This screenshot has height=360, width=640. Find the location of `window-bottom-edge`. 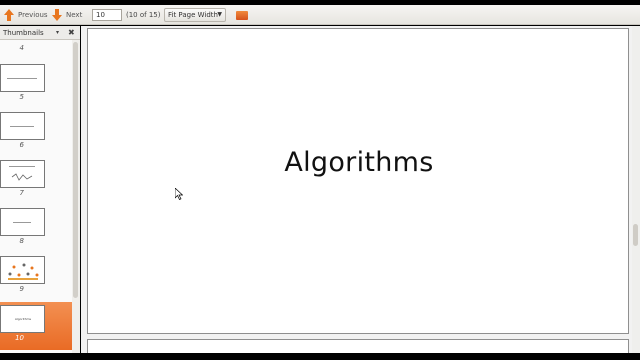

window-bottom-edge is located at coordinates (320, 356).